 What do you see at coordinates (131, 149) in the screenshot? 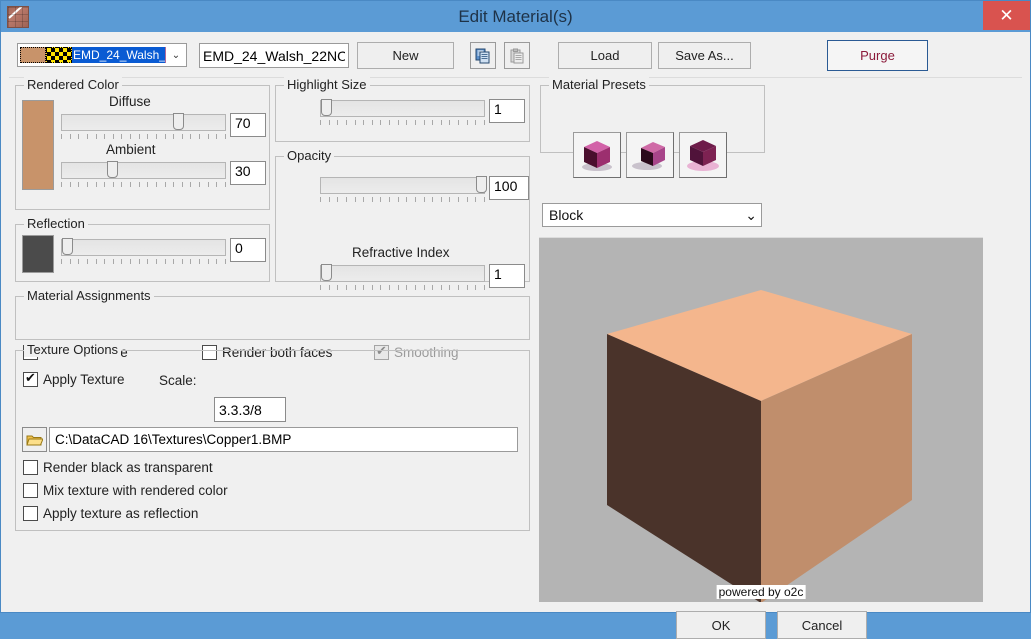
I see `ambient-label: Ambient` at bounding box center [131, 149].